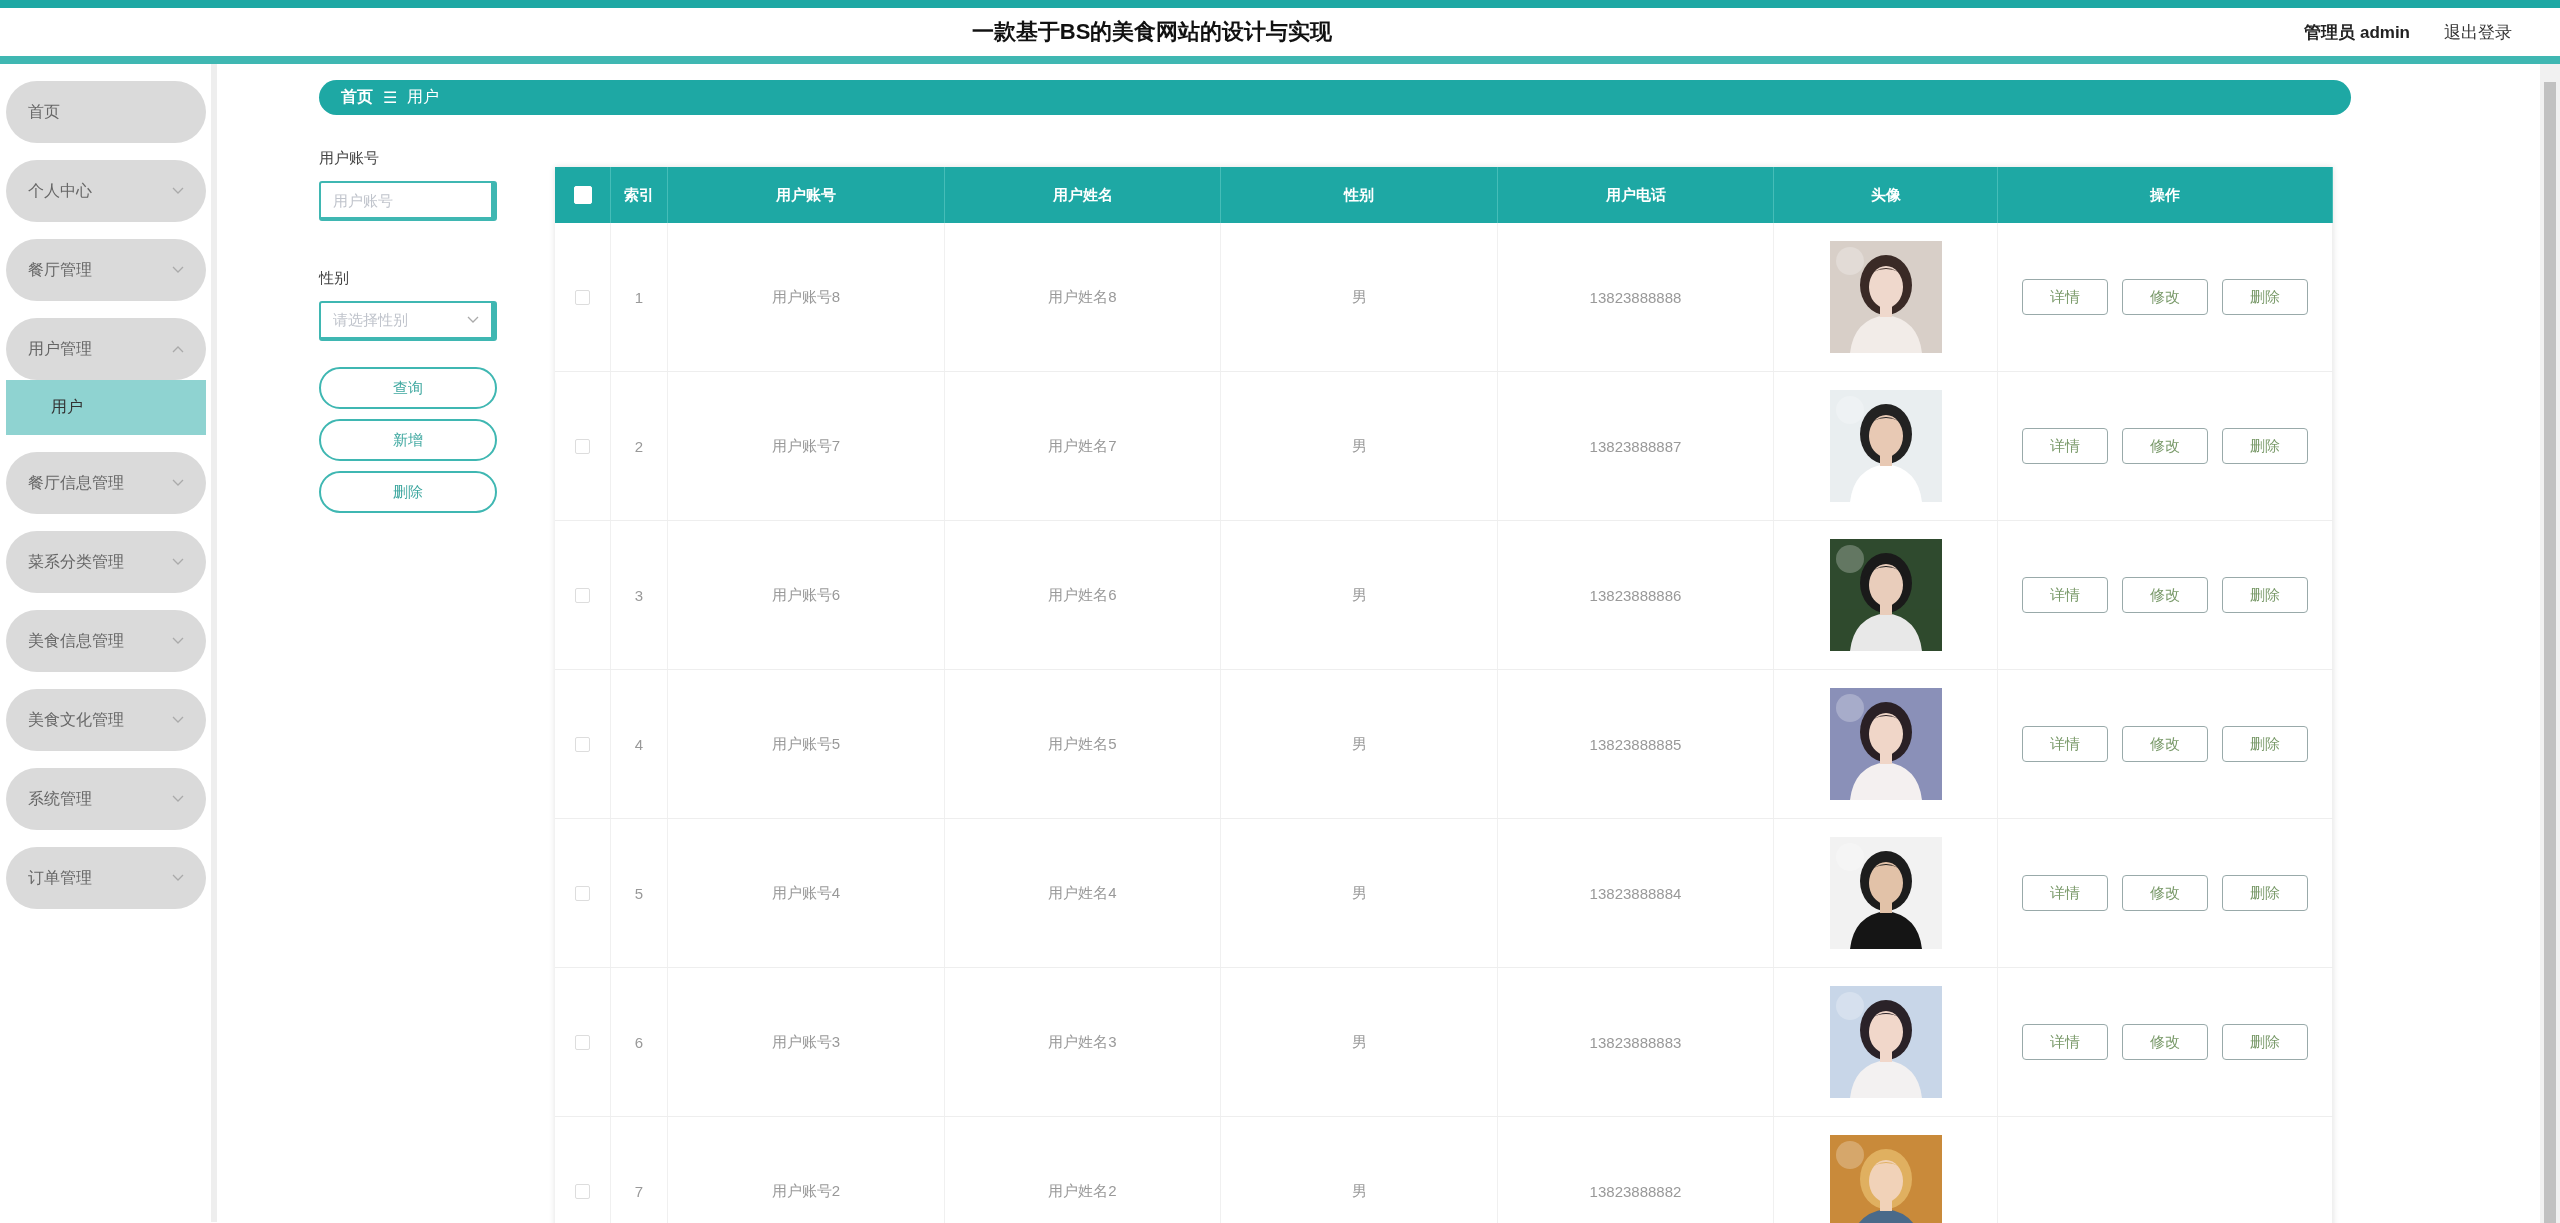 The image size is (2560, 1223). I want to click on sidebar-item: 用户管理, so click(106, 349).